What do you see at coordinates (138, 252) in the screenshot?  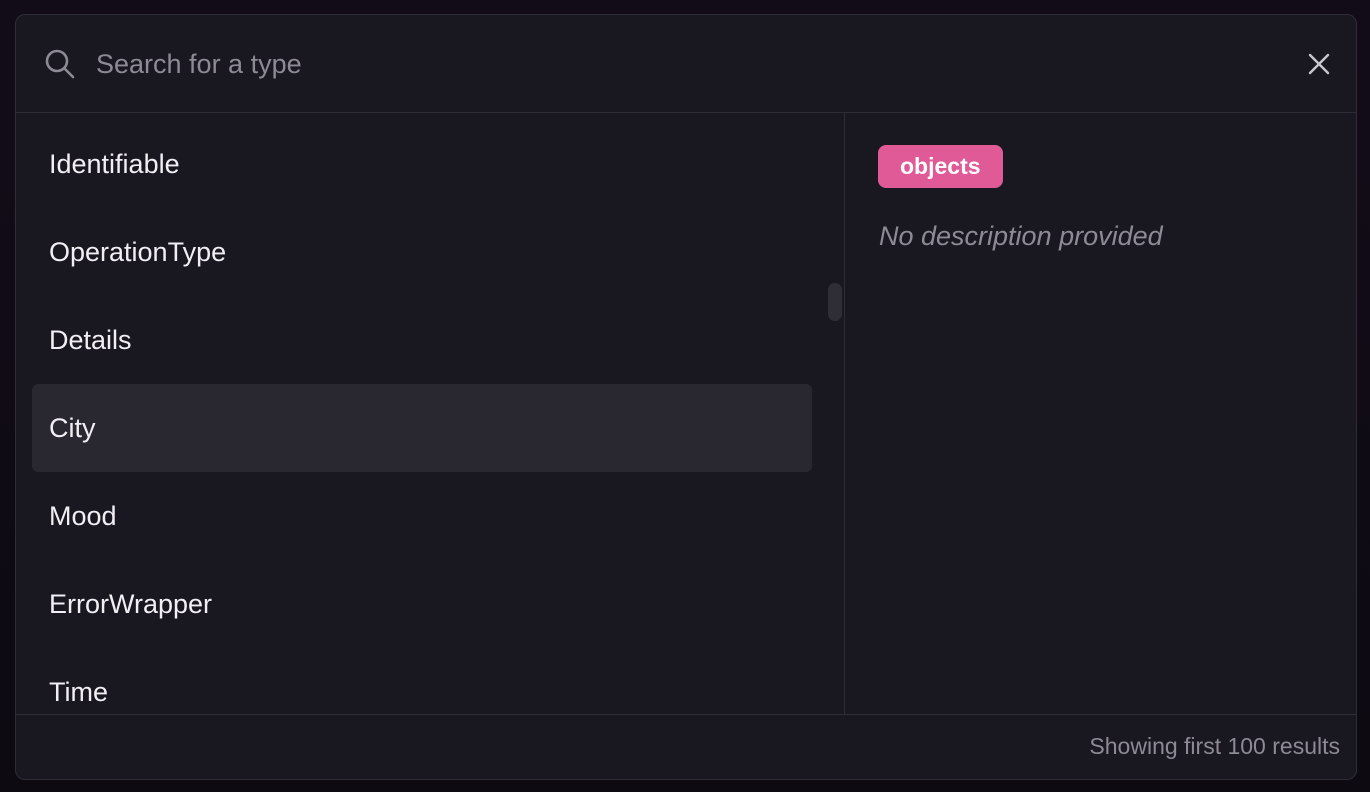 I see `list-item-label: OperationType` at bounding box center [138, 252].